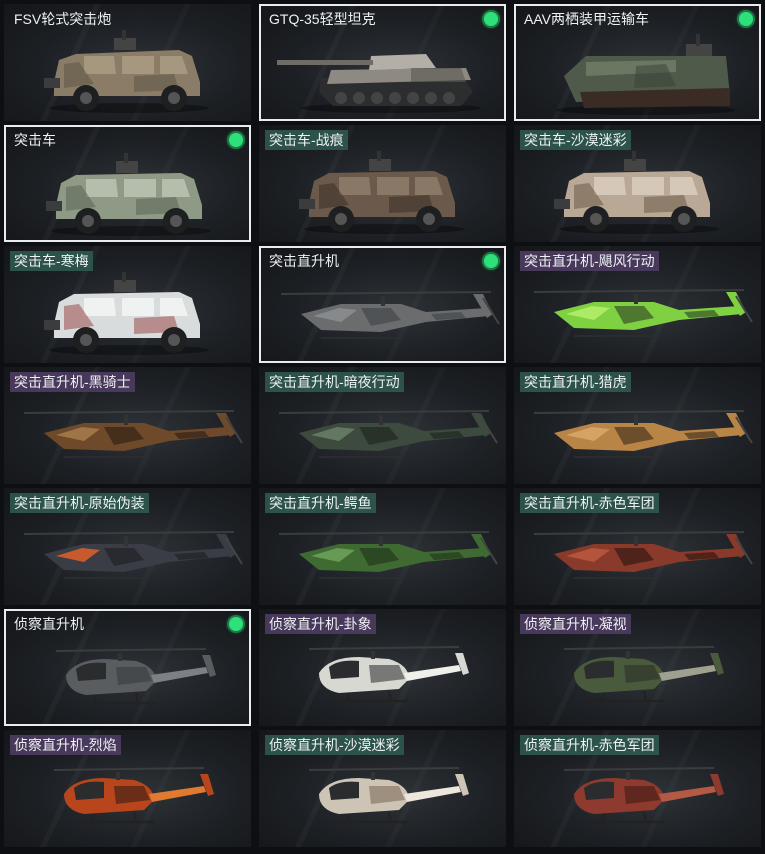  Describe the element at coordinates (586, 19) in the screenshot. I see `vehicle-name: AAV两栖装甲运输车` at that location.